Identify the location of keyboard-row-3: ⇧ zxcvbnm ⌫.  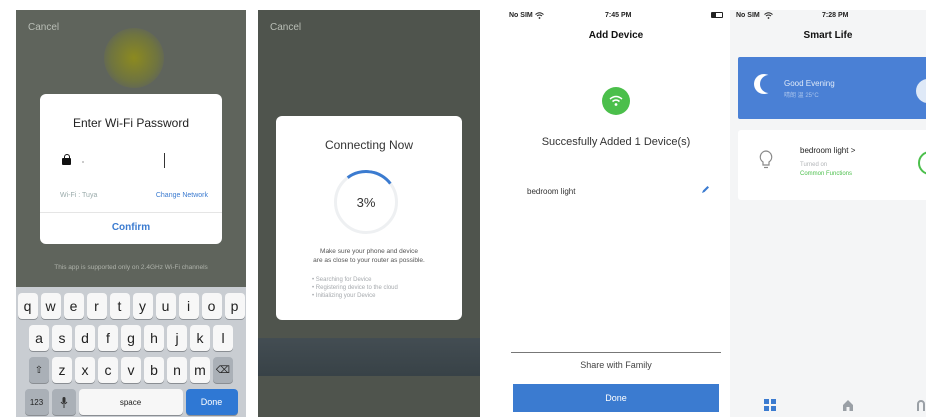
(131, 370).